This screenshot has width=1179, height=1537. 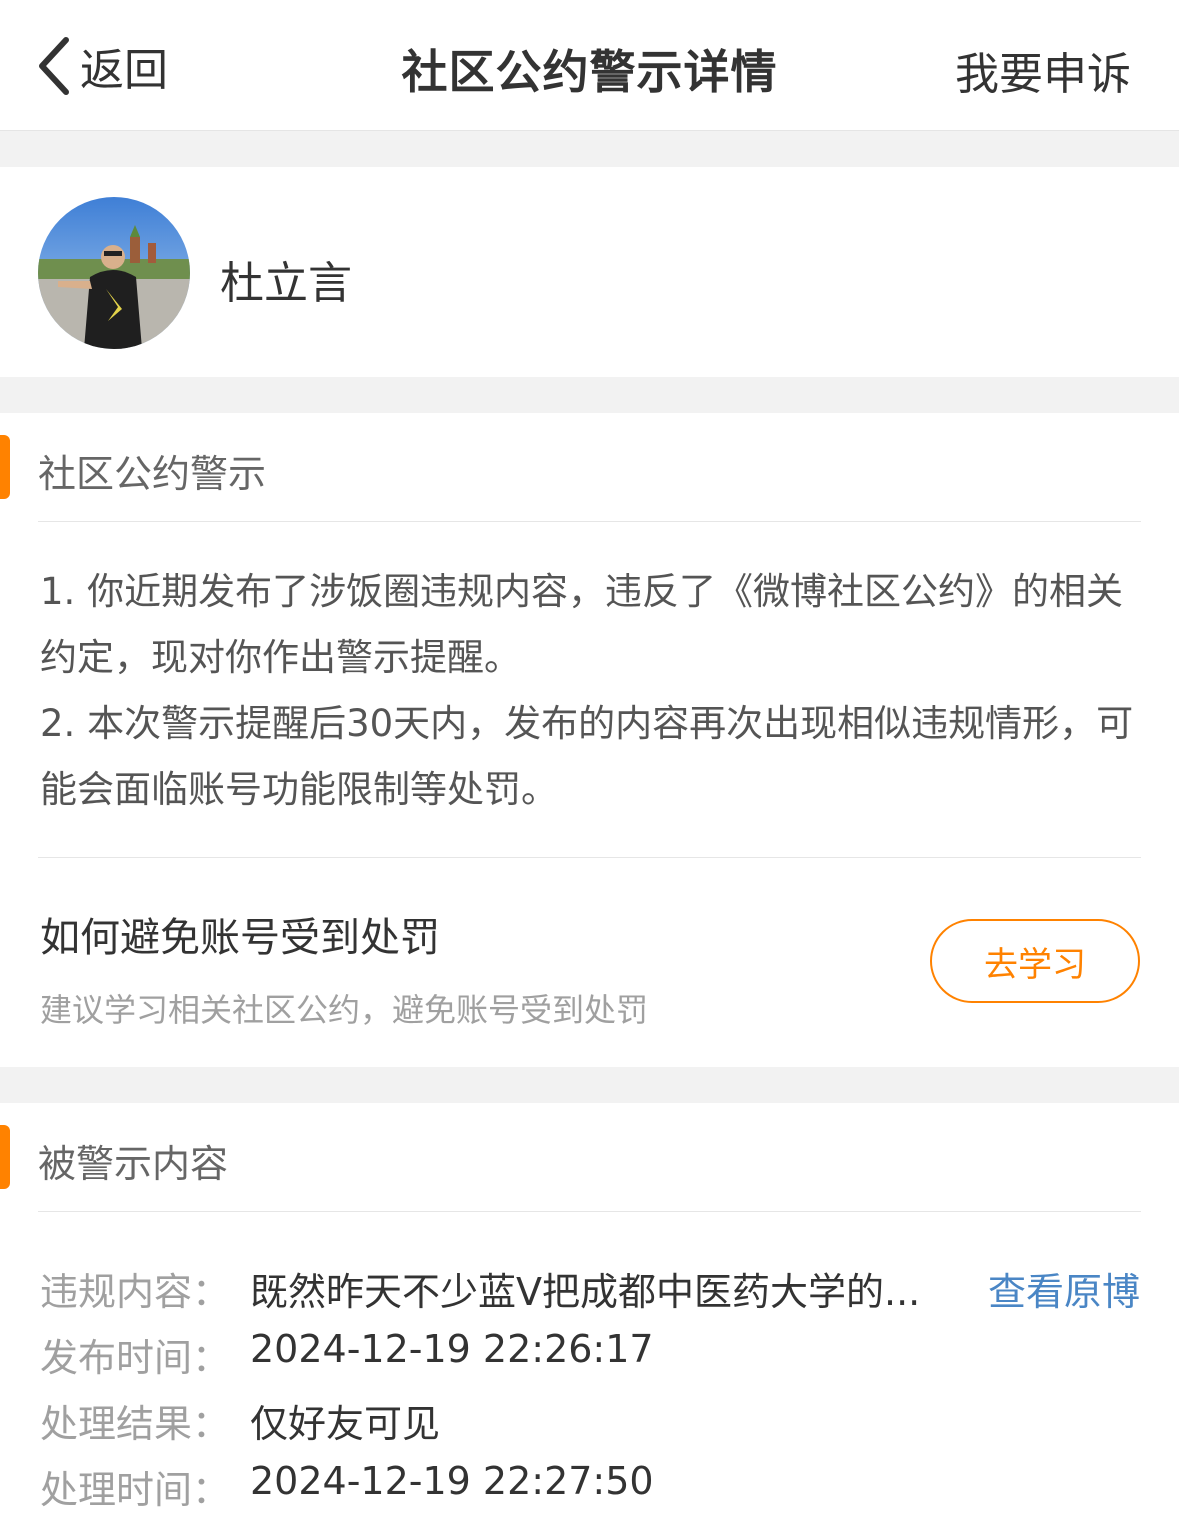 I want to click on publish-time-row: 发布时间： 2024-12-19 22:26:17, so click(x=590, y=1350).